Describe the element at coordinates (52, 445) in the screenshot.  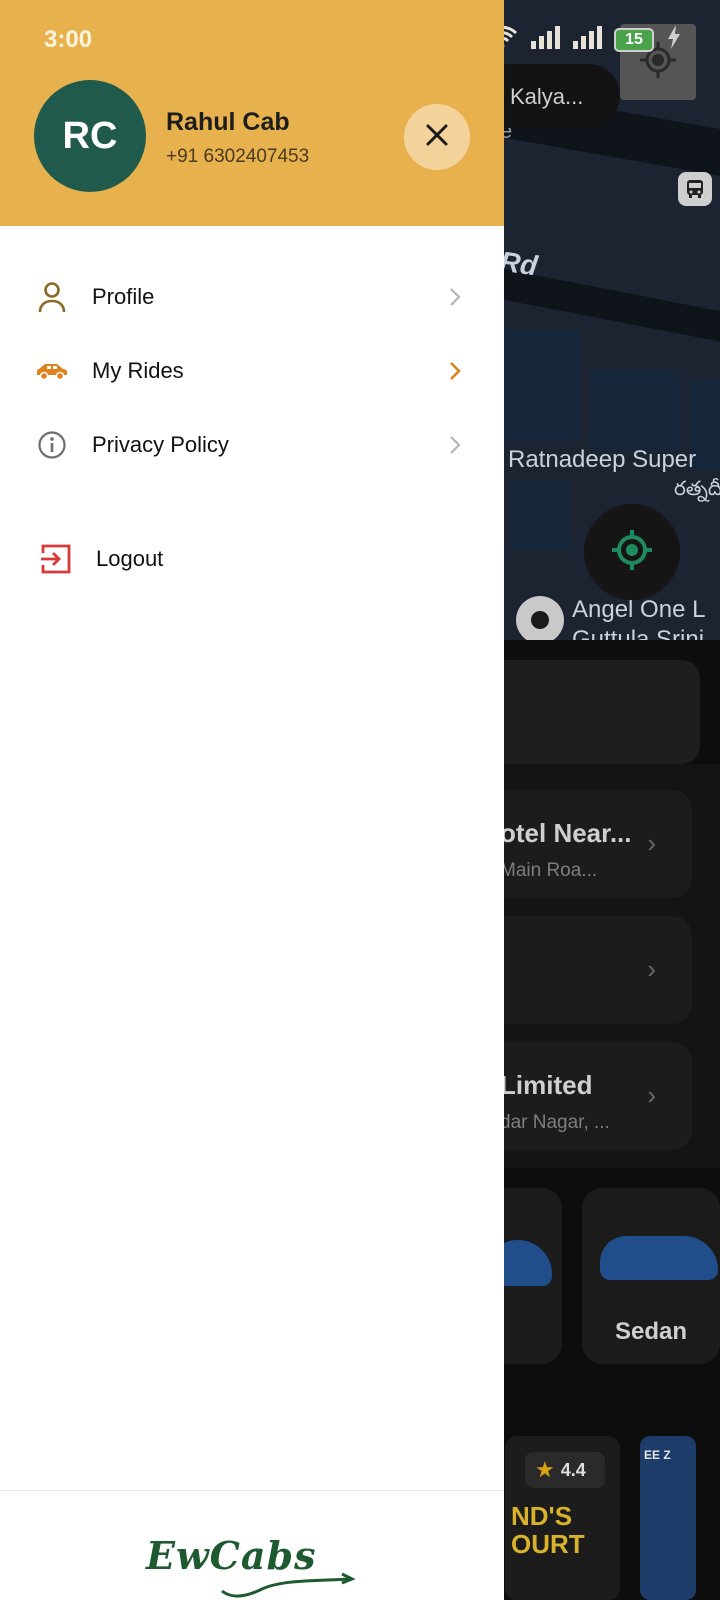
I see `info-icon` at that location.